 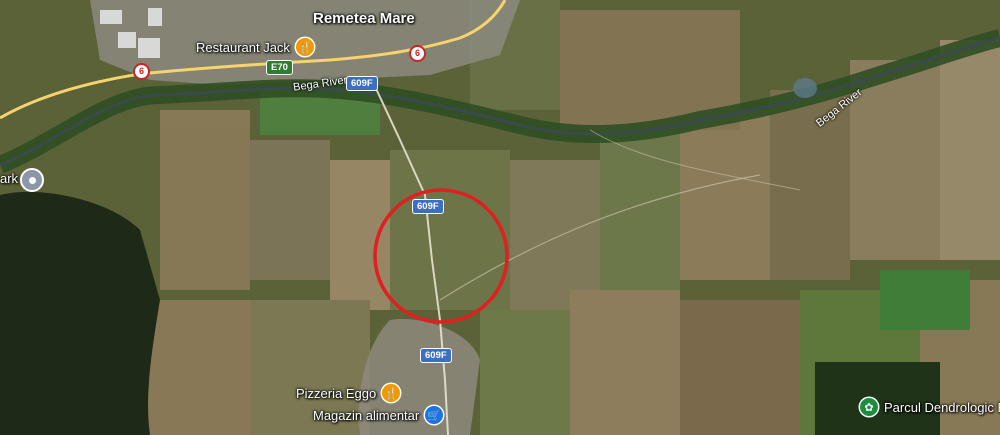 What do you see at coordinates (279, 67) in the screenshot?
I see `e70-shield: E70` at bounding box center [279, 67].